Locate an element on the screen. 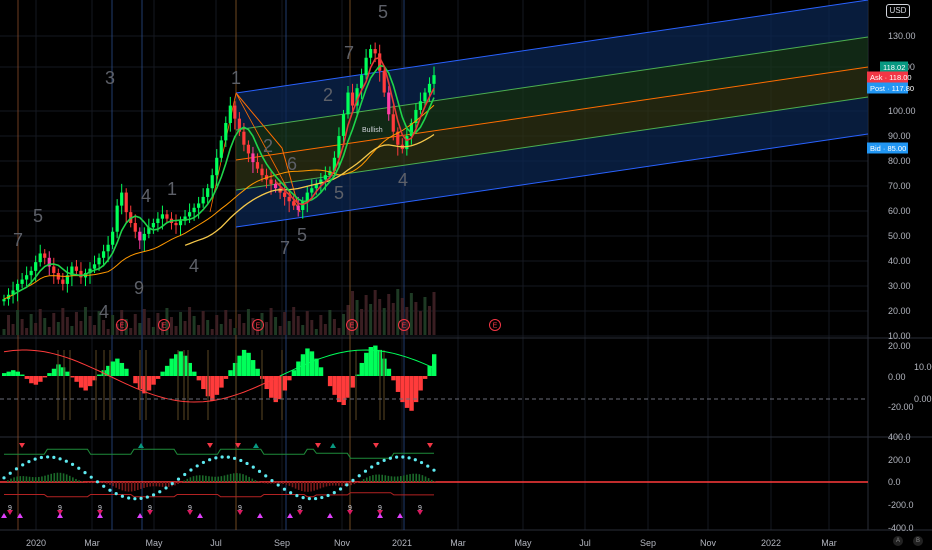 The height and width of the screenshot is (550, 932). price-axis-tick: 100.00 is located at coordinates (902, 111).